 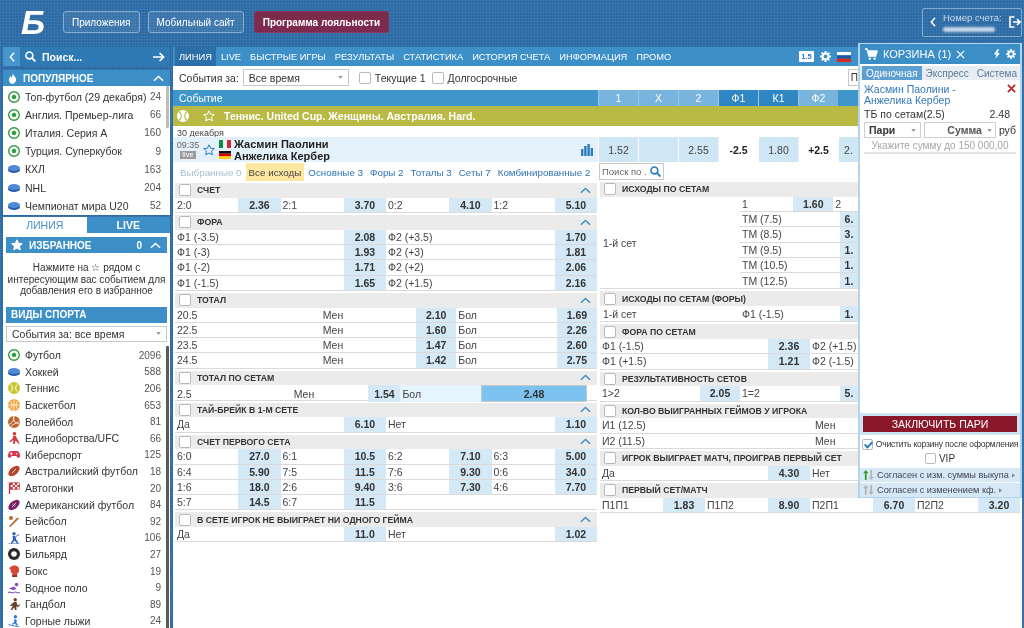 I want to click on league-item: Турция. Суперкубок 9, so click(x=84, y=151).